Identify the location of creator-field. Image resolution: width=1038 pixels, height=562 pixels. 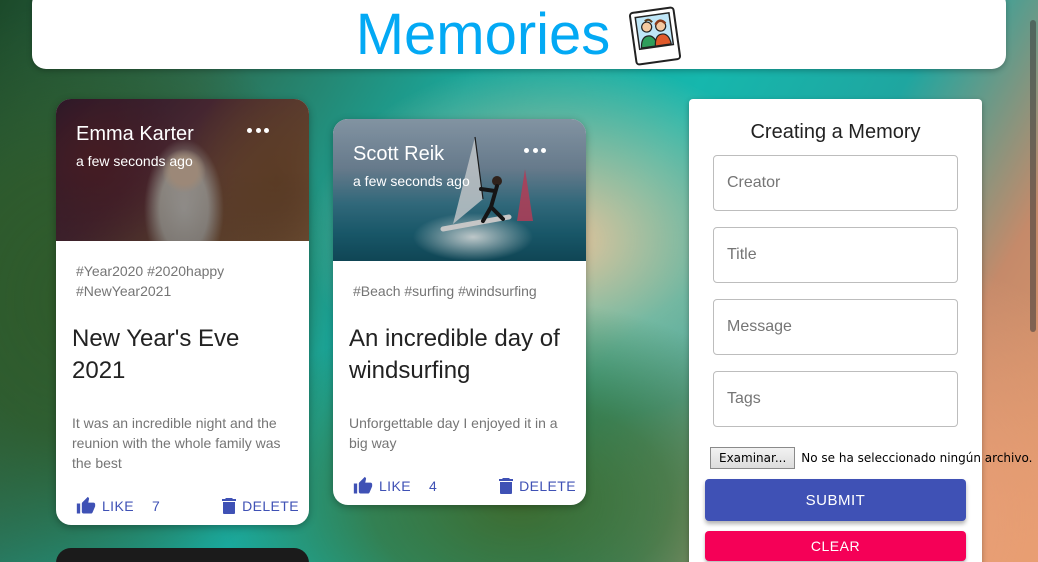
(835, 183).